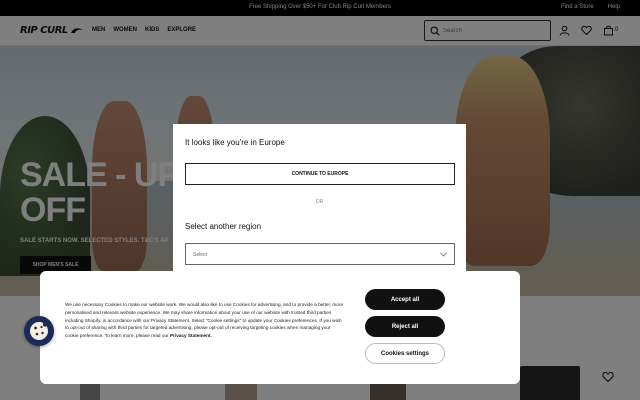  What do you see at coordinates (405, 299) in the screenshot?
I see `accept-all-button: Accept all` at bounding box center [405, 299].